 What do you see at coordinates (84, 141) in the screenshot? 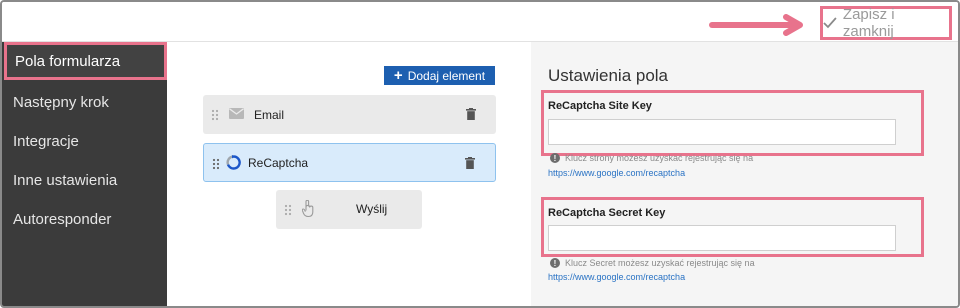
I see `sidebar-item-integrations: Integracje` at bounding box center [84, 141].